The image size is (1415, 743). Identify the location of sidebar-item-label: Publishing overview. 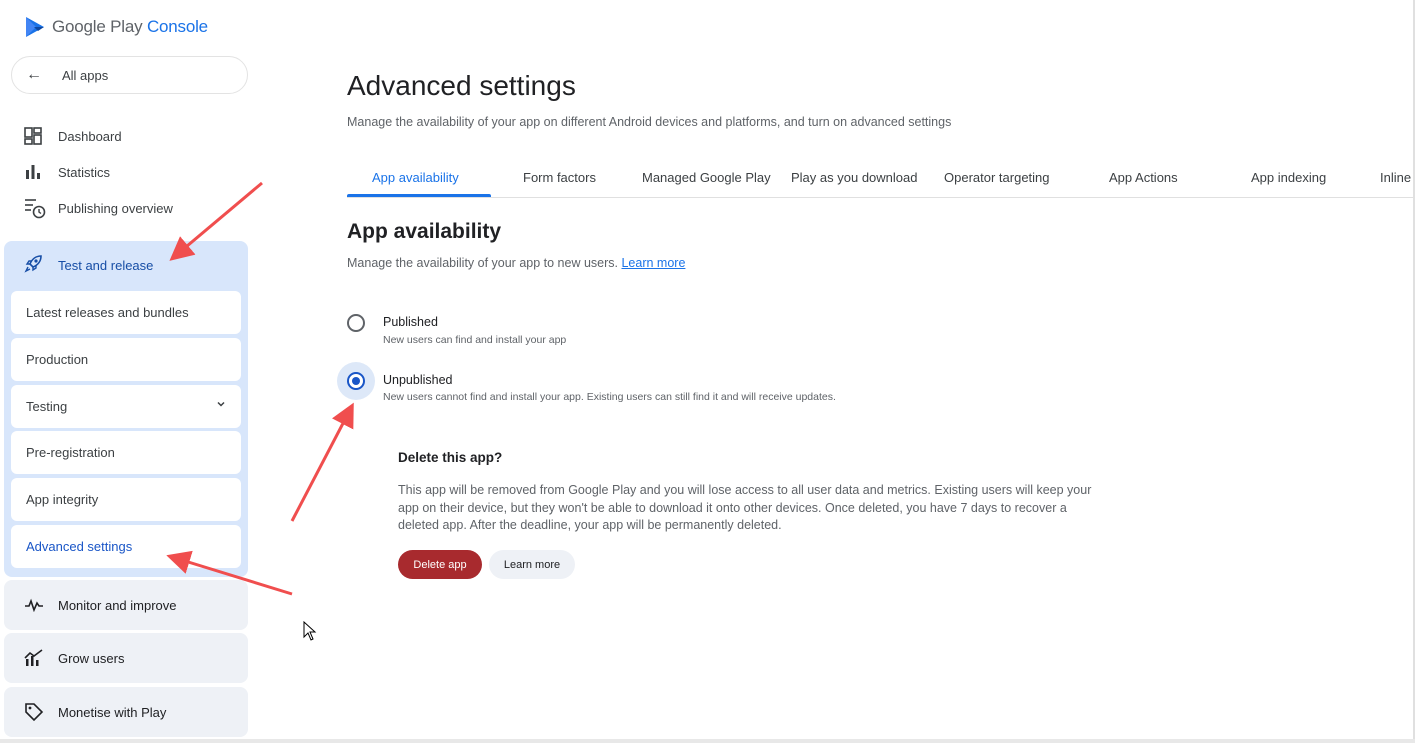
(115, 208).